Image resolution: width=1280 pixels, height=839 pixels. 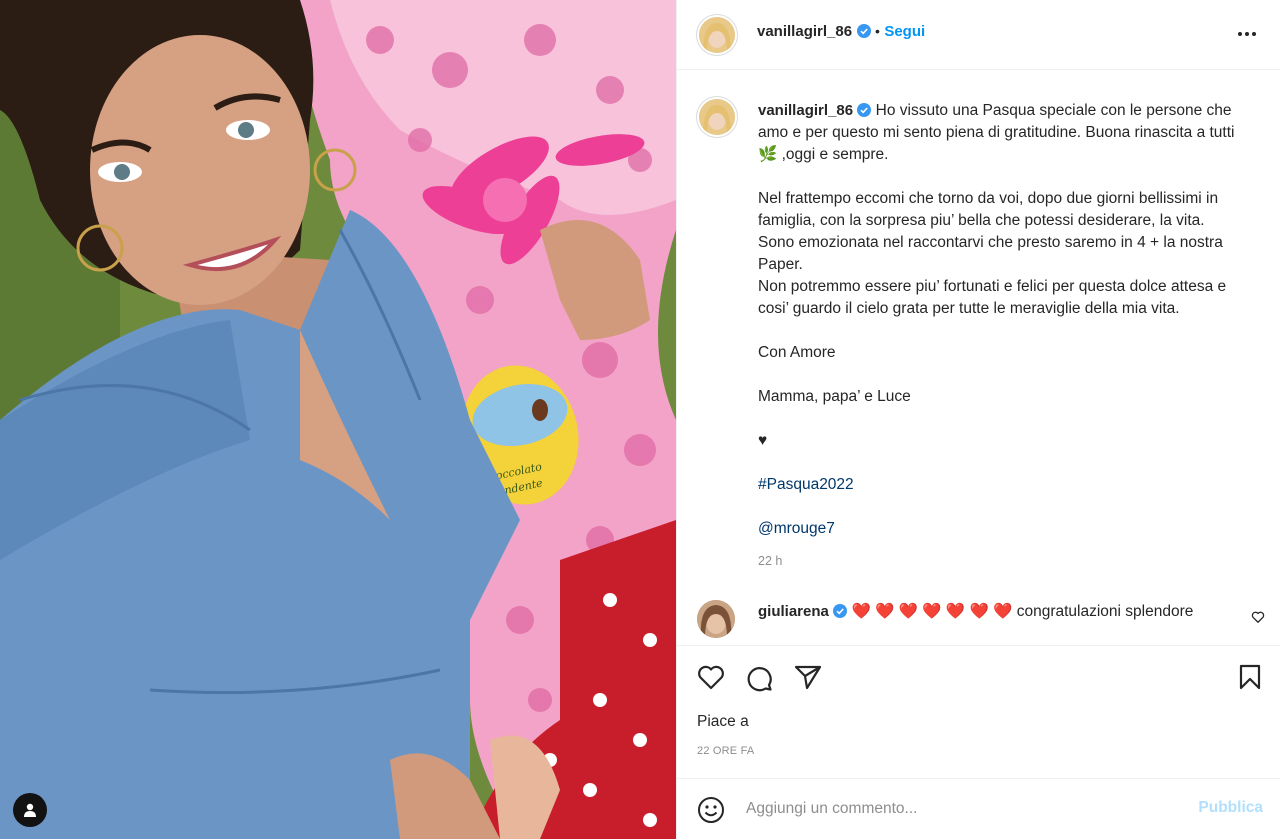 What do you see at coordinates (796, 528) in the screenshot?
I see `mention-link: @mrouge7` at bounding box center [796, 528].